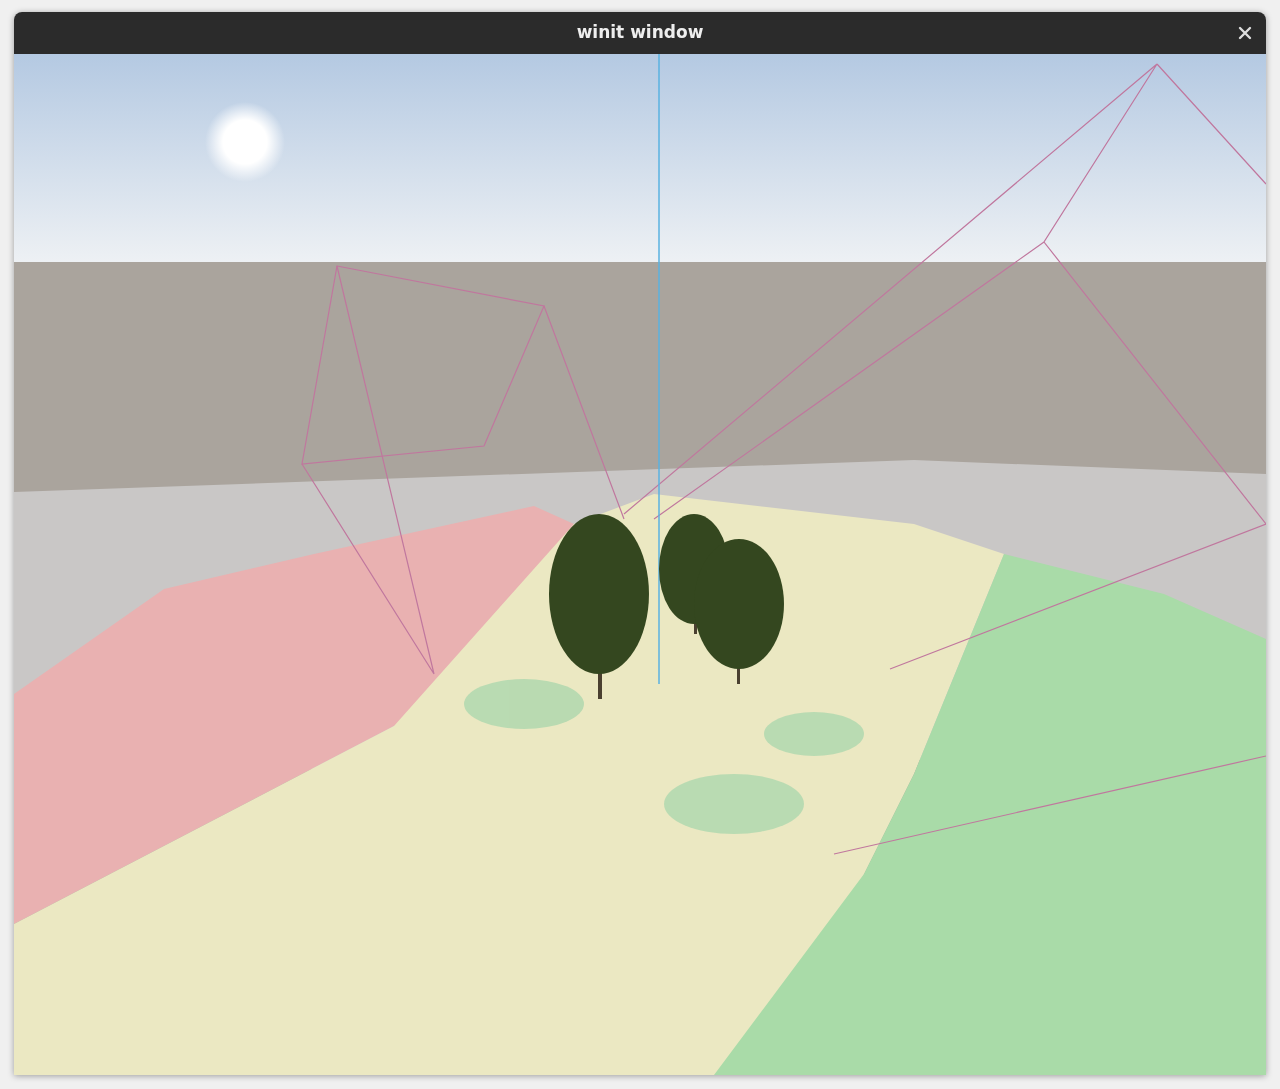  What do you see at coordinates (640, 33) in the screenshot?
I see `window-title: winit window` at bounding box center [640, 33].